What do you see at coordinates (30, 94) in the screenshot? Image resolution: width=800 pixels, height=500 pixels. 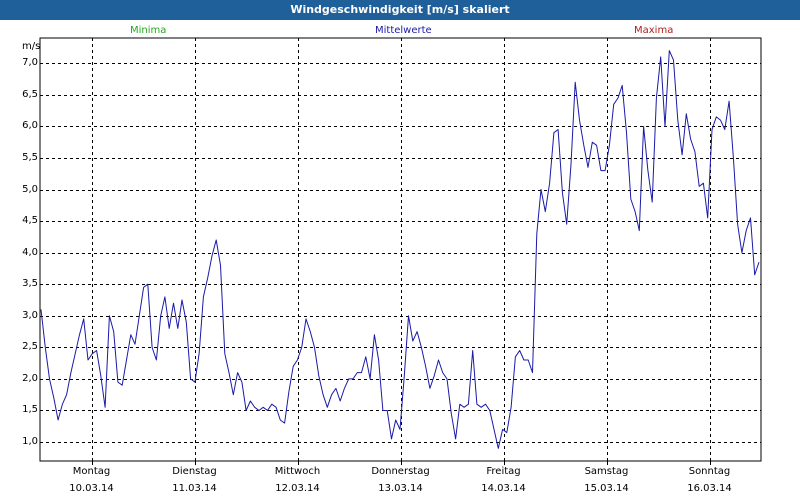 I see `y-tick-label: 6,5` at bounding box center [30, 94].